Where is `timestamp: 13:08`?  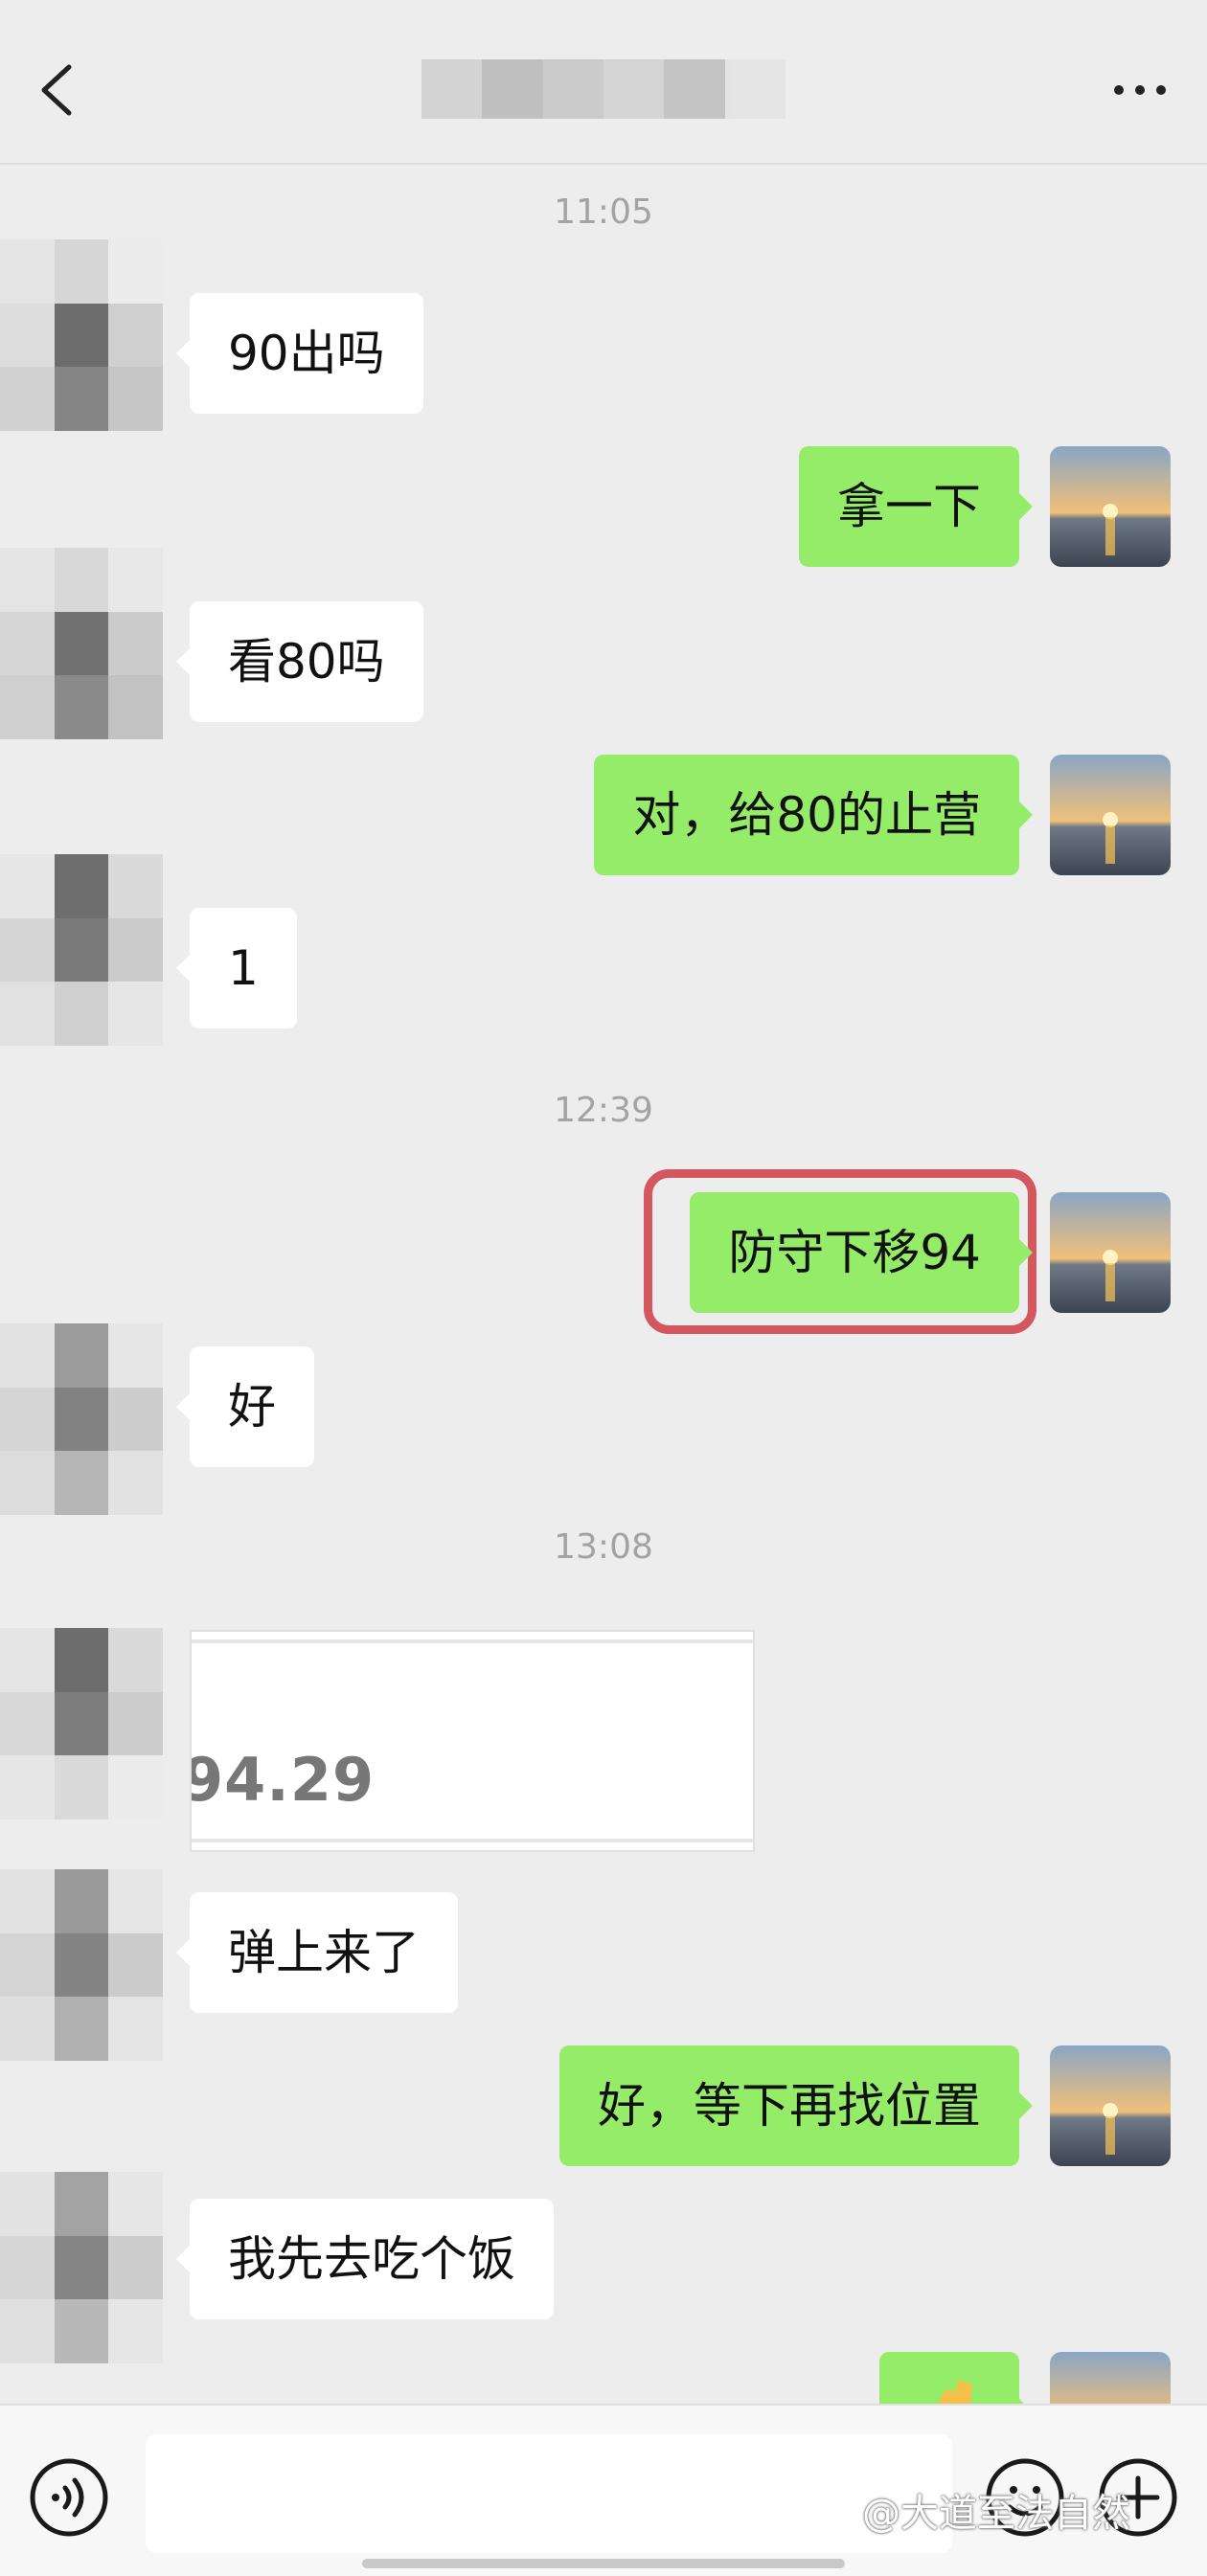
timestamp: 13:08 is located at coordinates (603, 1547).